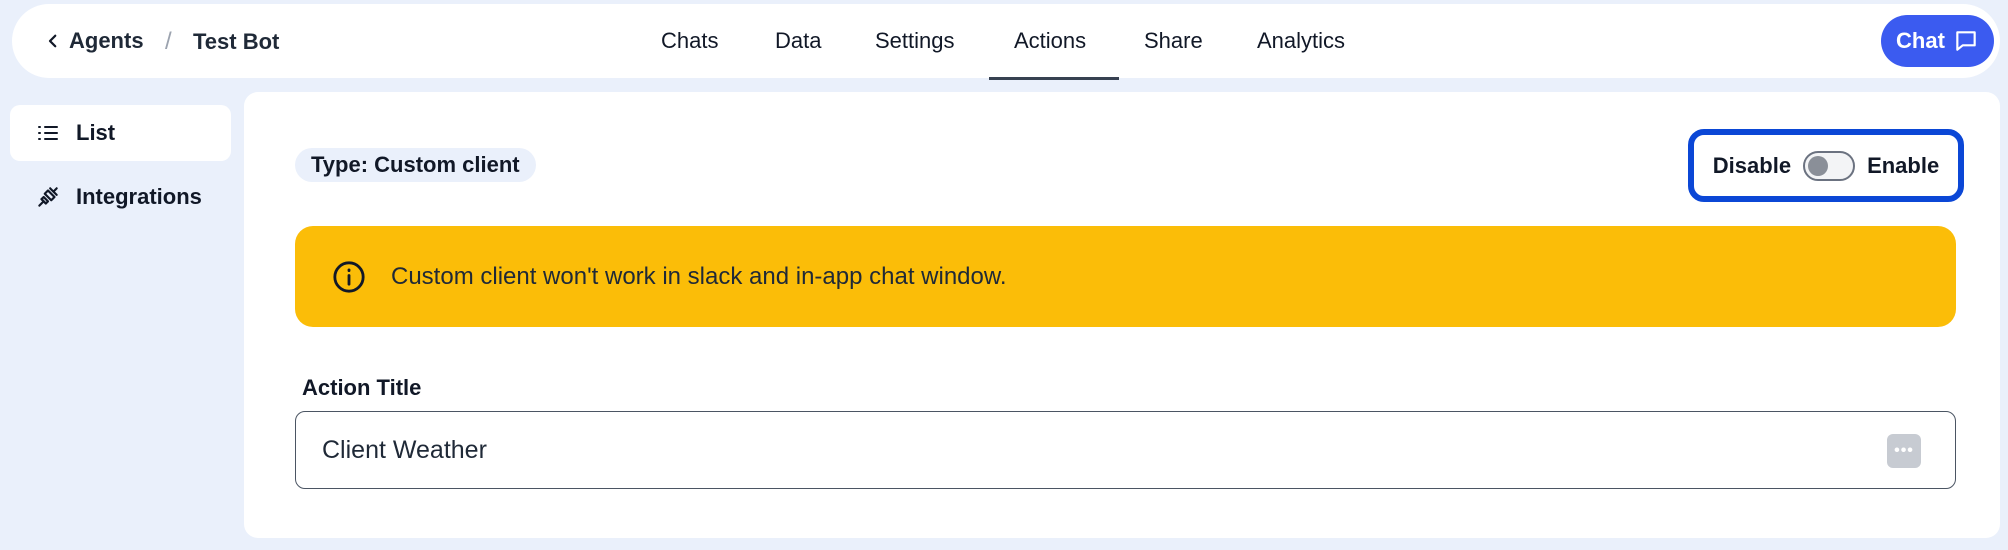  I want to click on info-icon, so click(349, 277).